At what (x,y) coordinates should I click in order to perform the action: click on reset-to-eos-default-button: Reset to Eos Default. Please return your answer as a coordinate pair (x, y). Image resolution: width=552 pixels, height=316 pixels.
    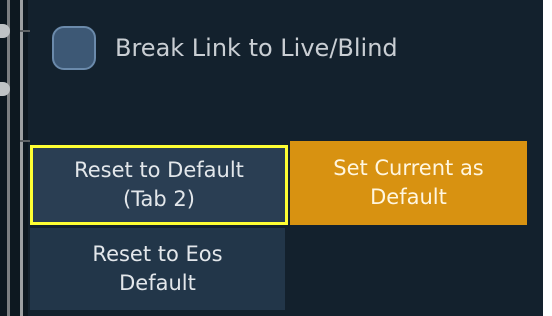
    Looking at the image, I should click on (157, 269).